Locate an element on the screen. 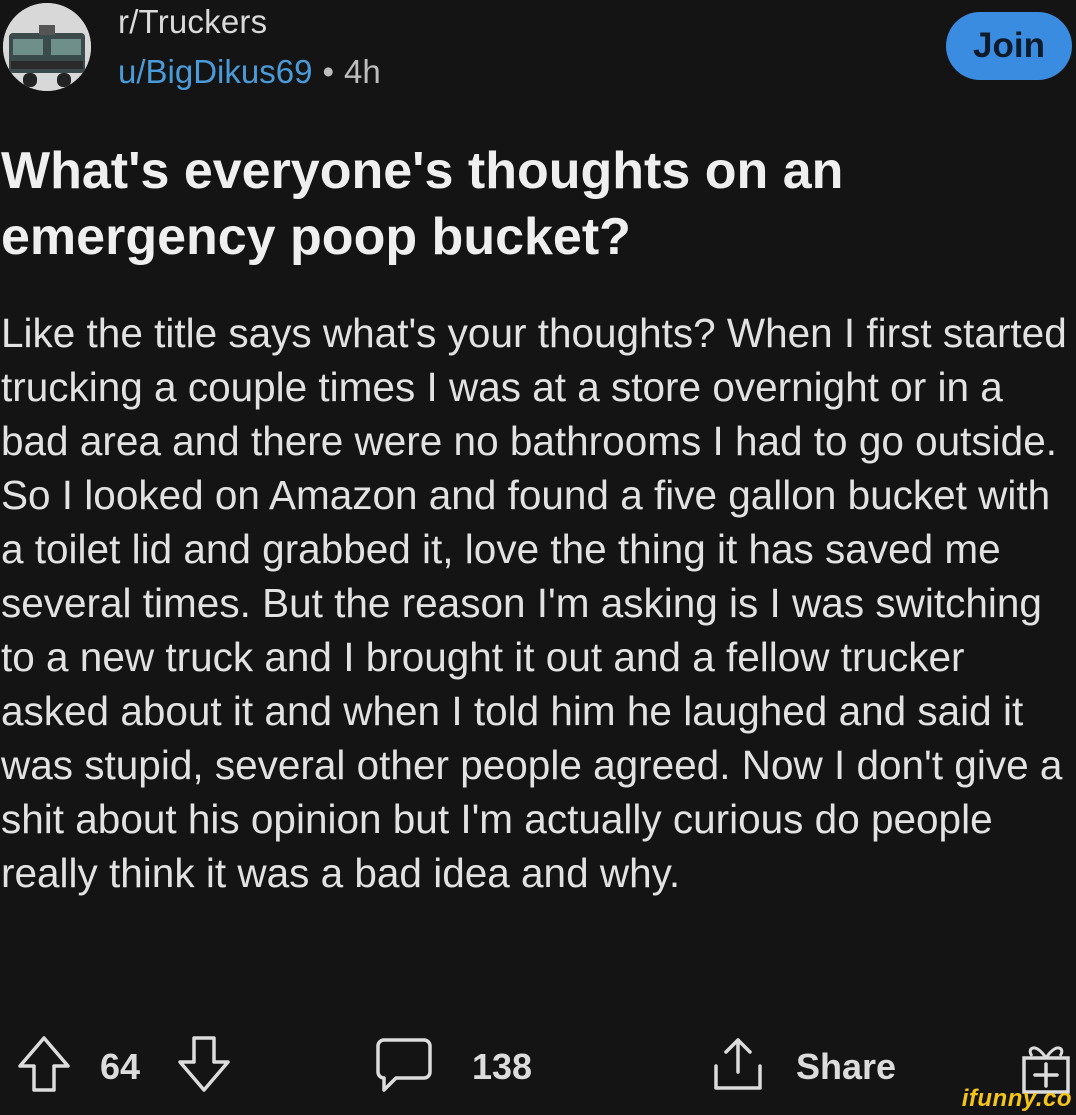 The width and height of the screenshot is (1076, 1115). share-label: Share is located at coordinates (846, 1067).